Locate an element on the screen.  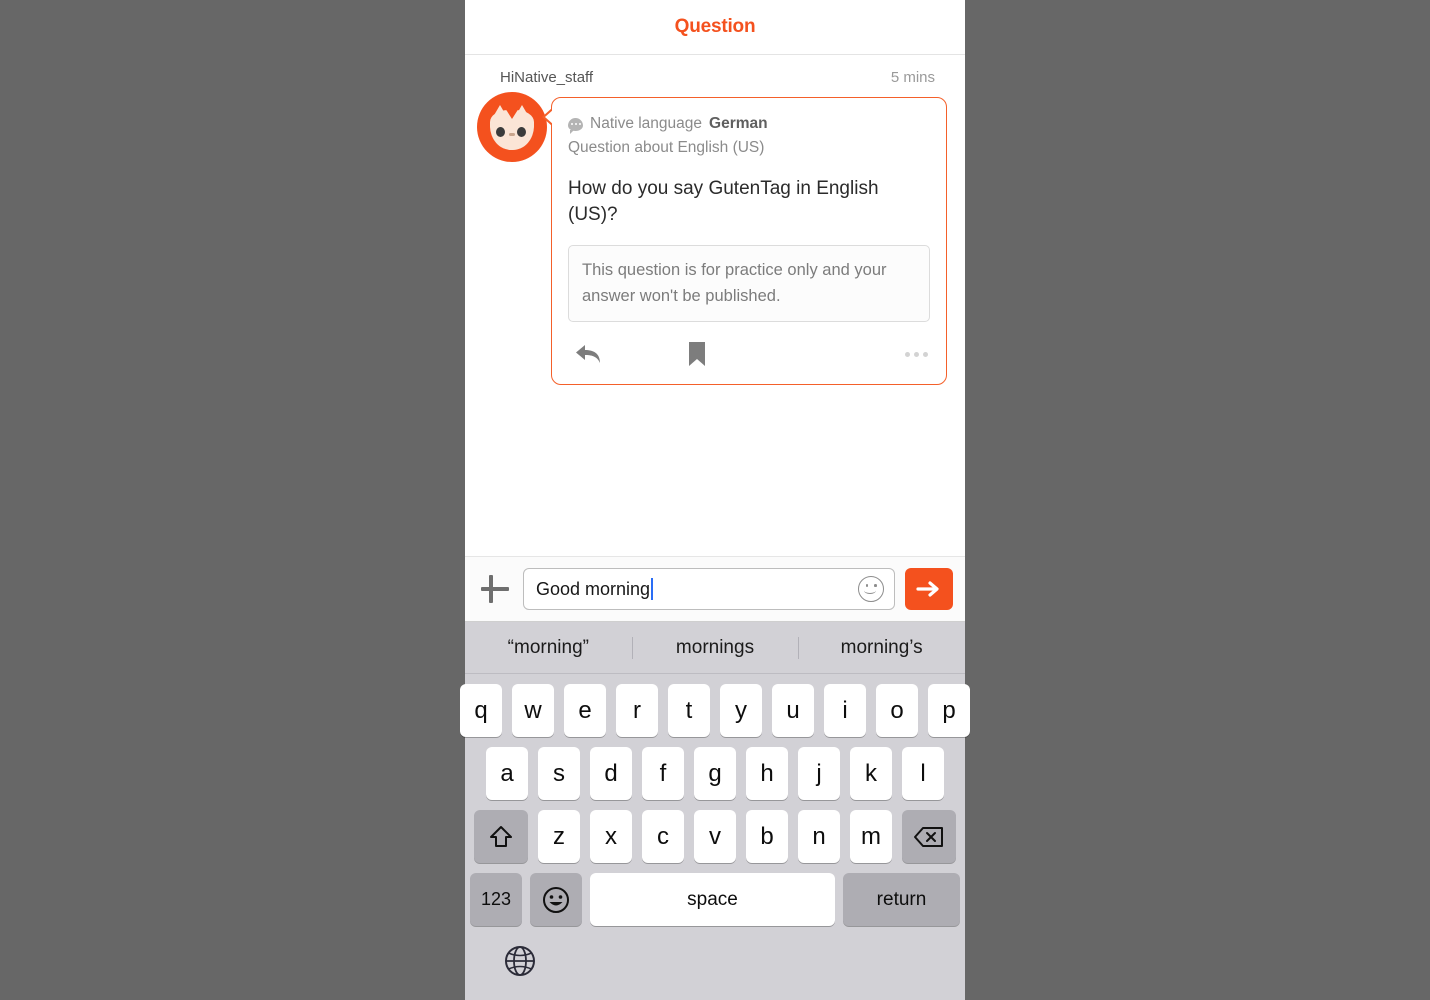
key-v: v is located at coordinates (715, 836).